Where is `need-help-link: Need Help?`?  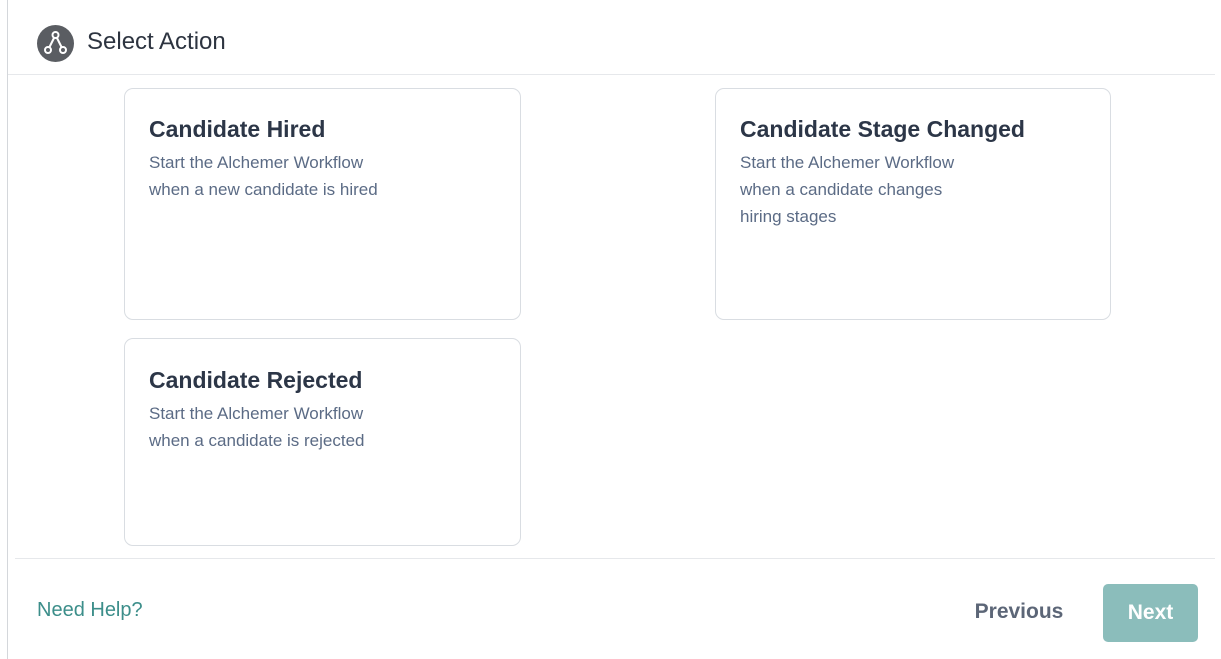 need-help-link: Need Help? is located at coordinates (90, 610).